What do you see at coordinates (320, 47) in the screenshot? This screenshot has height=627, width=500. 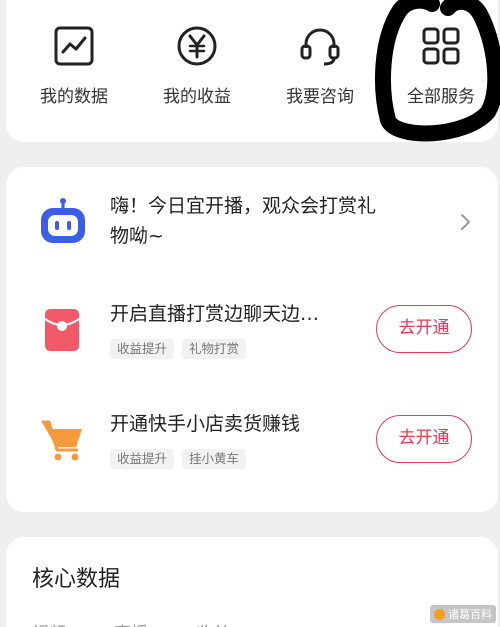 I see `headset-icon` at bounding box center [320, 47].